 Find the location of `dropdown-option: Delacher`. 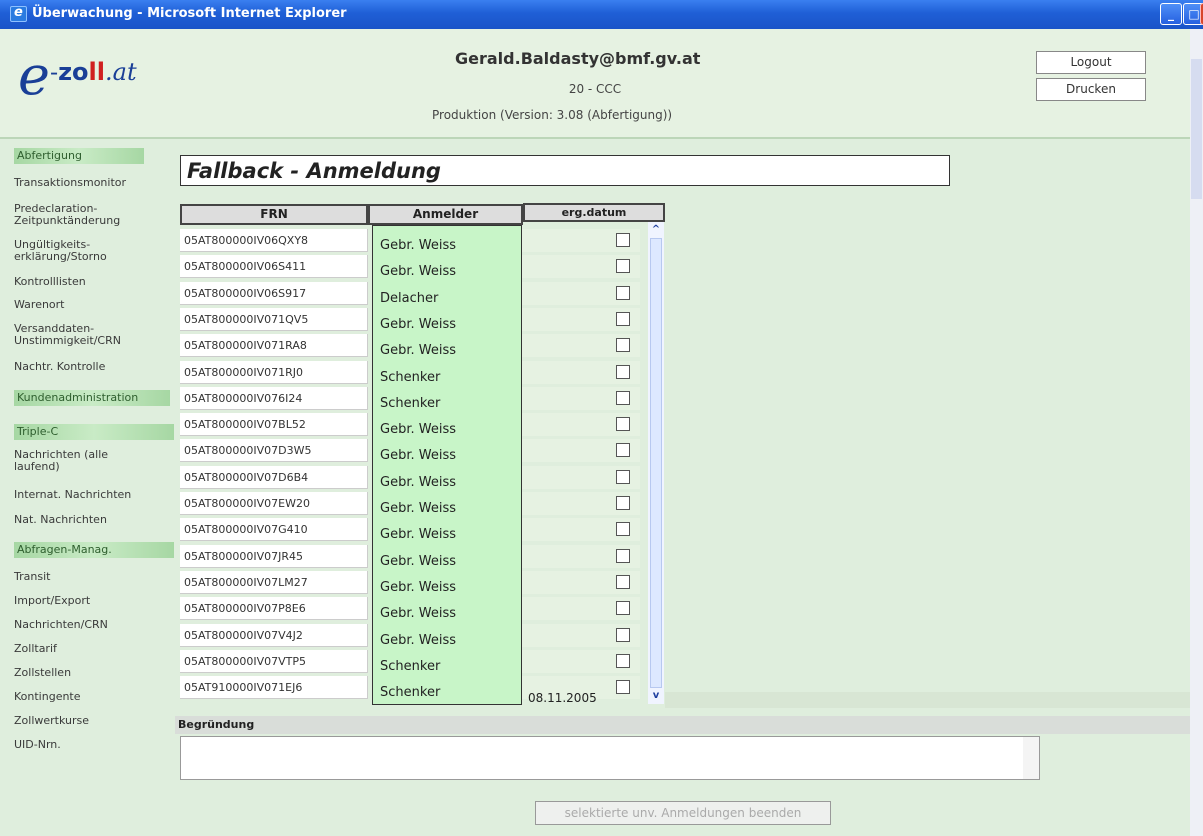

dropdown-option: Delacher is located at coordinates (409, 298).